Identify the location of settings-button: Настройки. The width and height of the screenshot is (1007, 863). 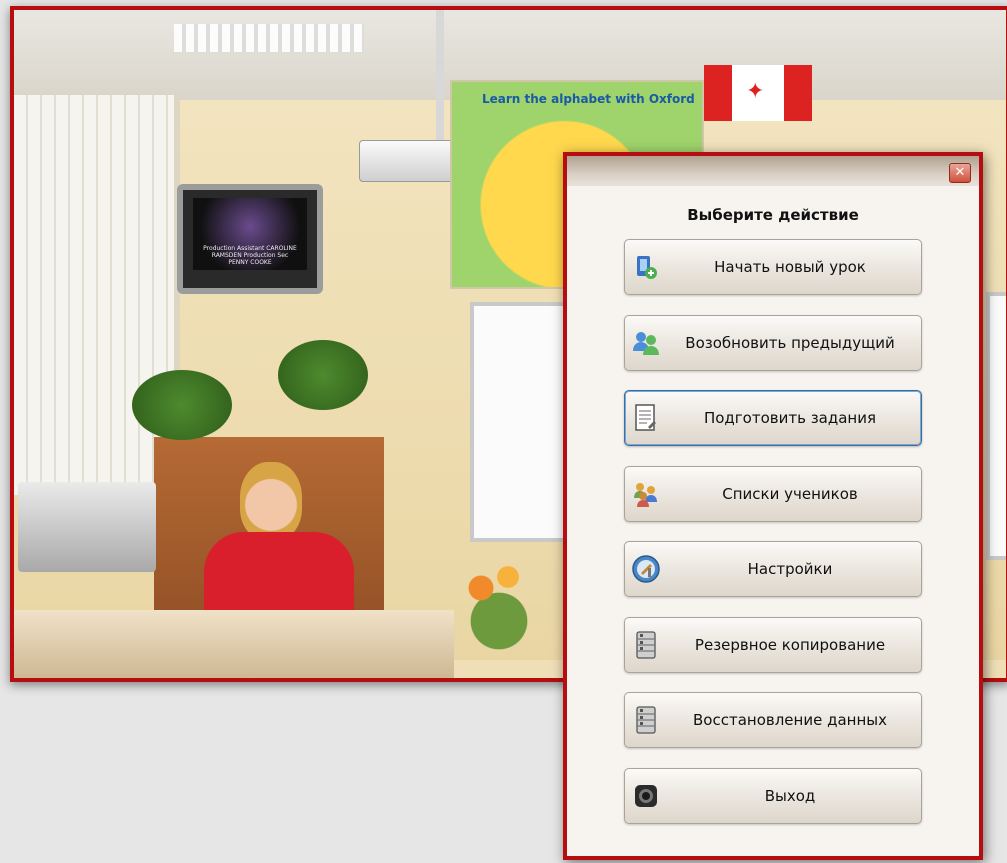
(773, 569).